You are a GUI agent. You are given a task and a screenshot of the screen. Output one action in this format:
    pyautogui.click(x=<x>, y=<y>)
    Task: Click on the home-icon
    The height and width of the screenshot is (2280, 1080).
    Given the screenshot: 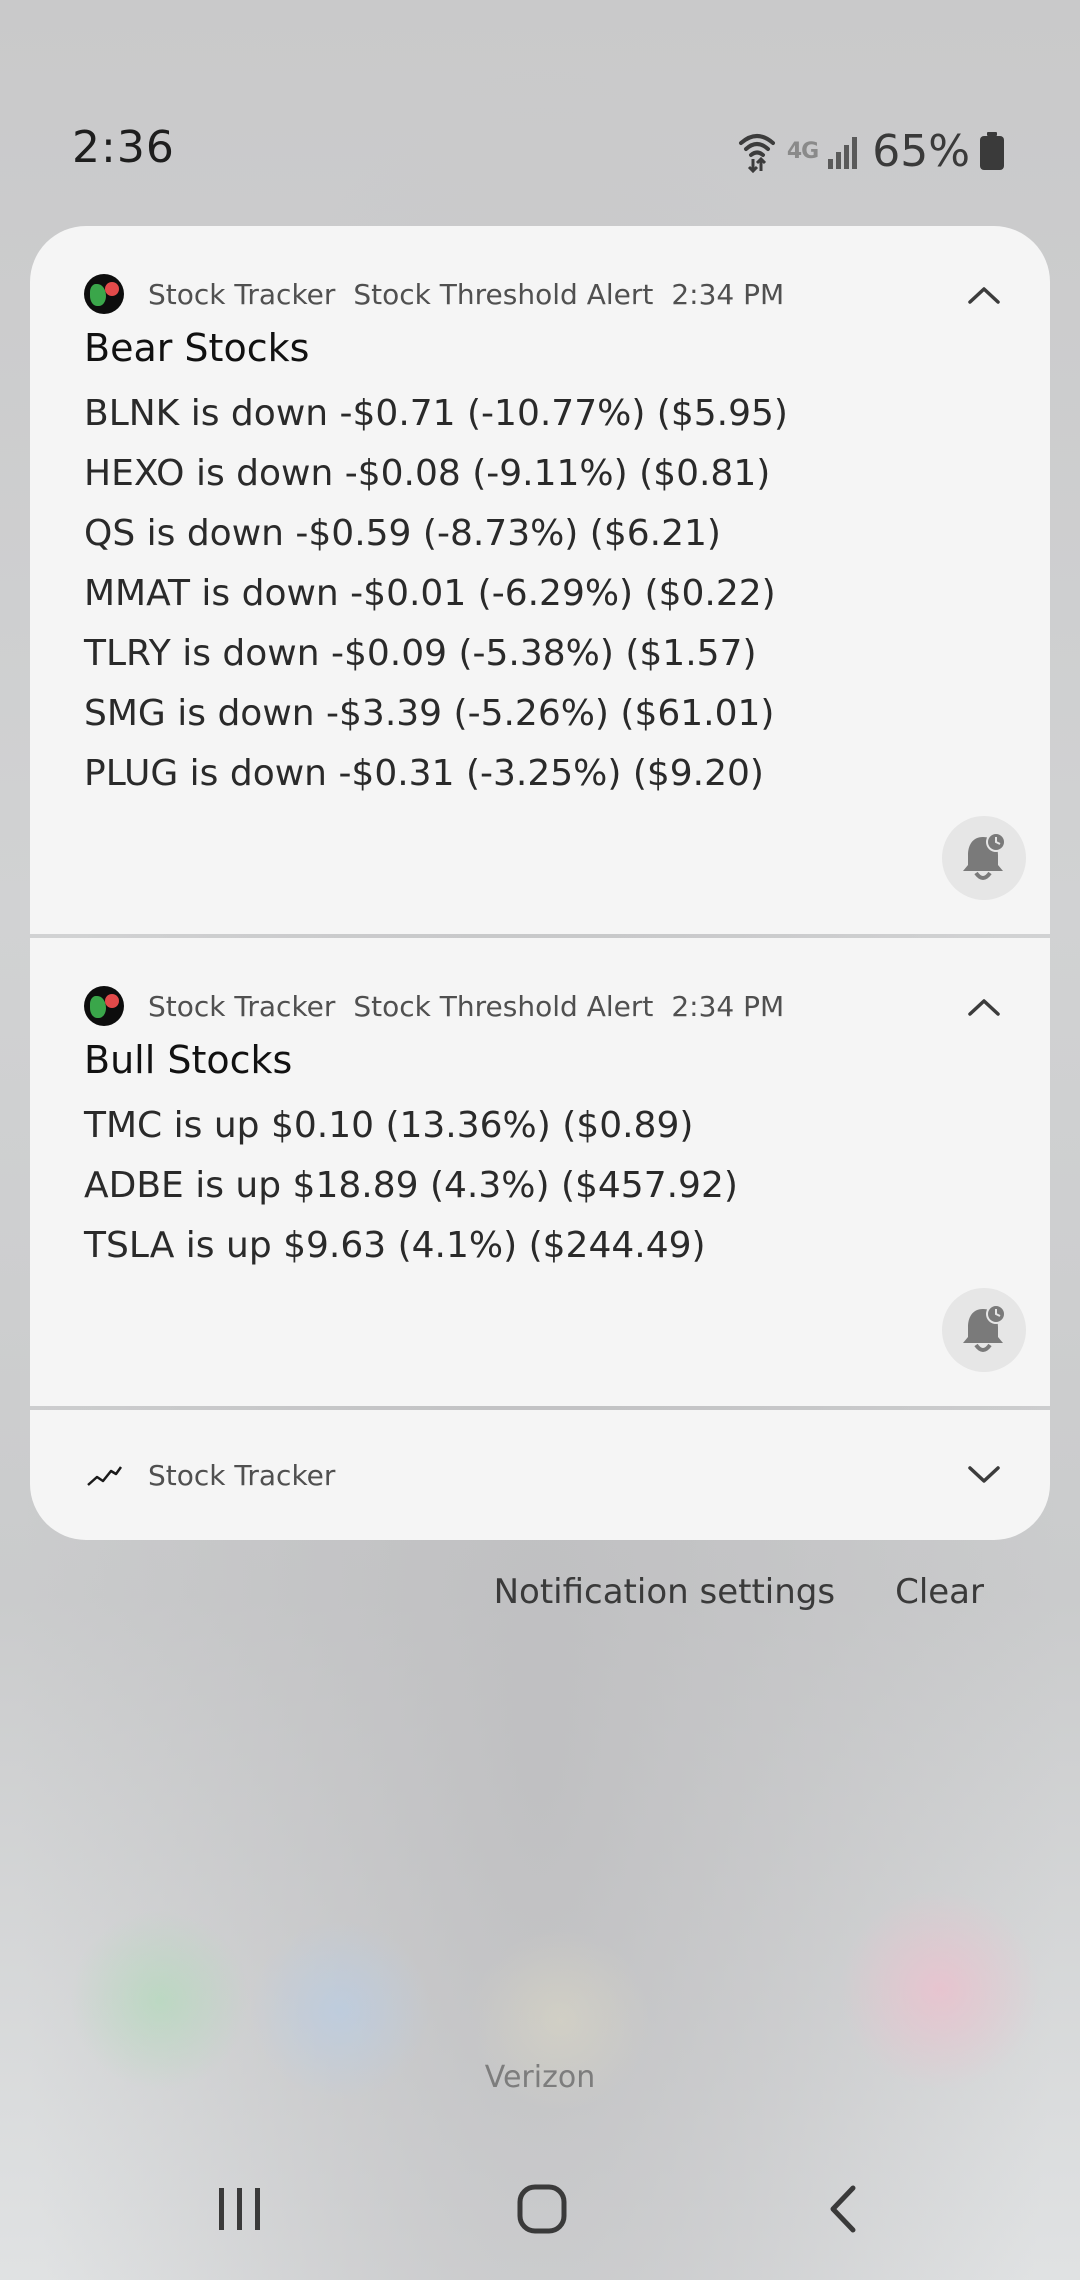 What is the action you would take?
    pyautogui.click(x=542, y=2211)
    